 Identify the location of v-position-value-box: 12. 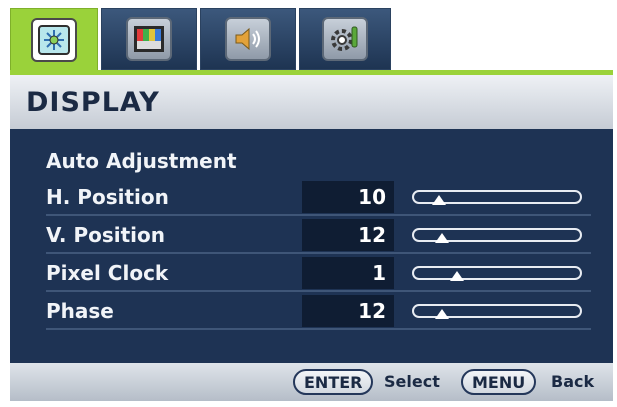
(348, 235).